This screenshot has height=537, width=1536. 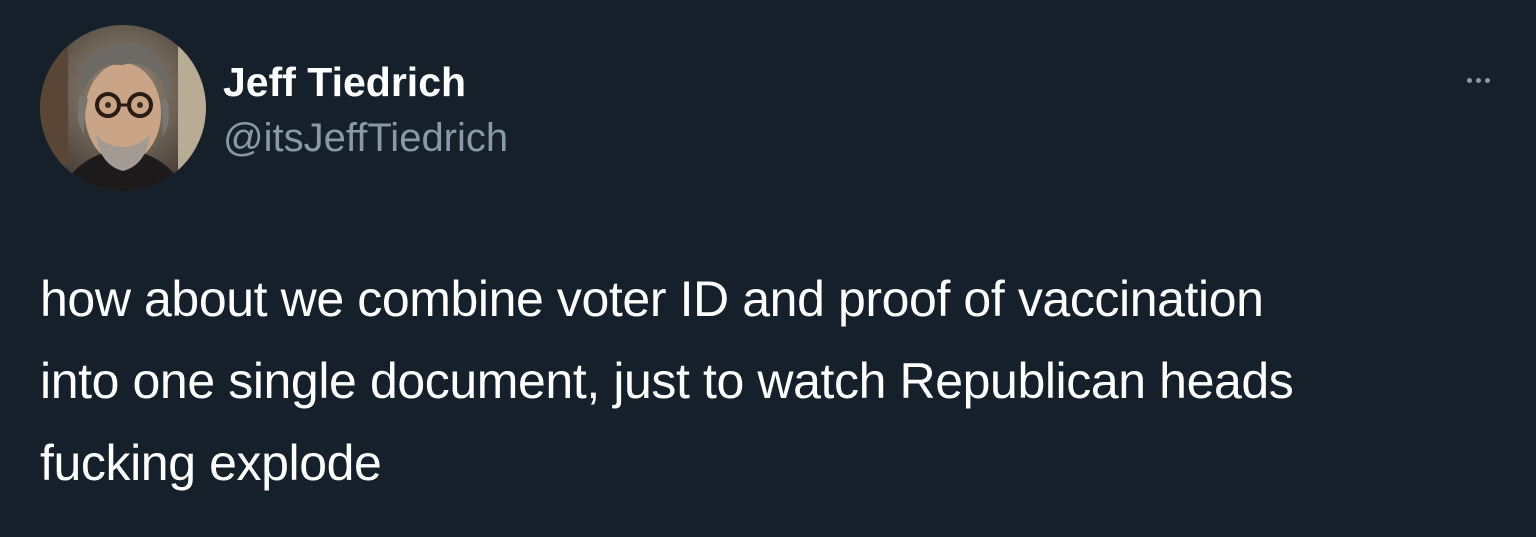 I want to click on author-avatar, so click(x=123, y=108).